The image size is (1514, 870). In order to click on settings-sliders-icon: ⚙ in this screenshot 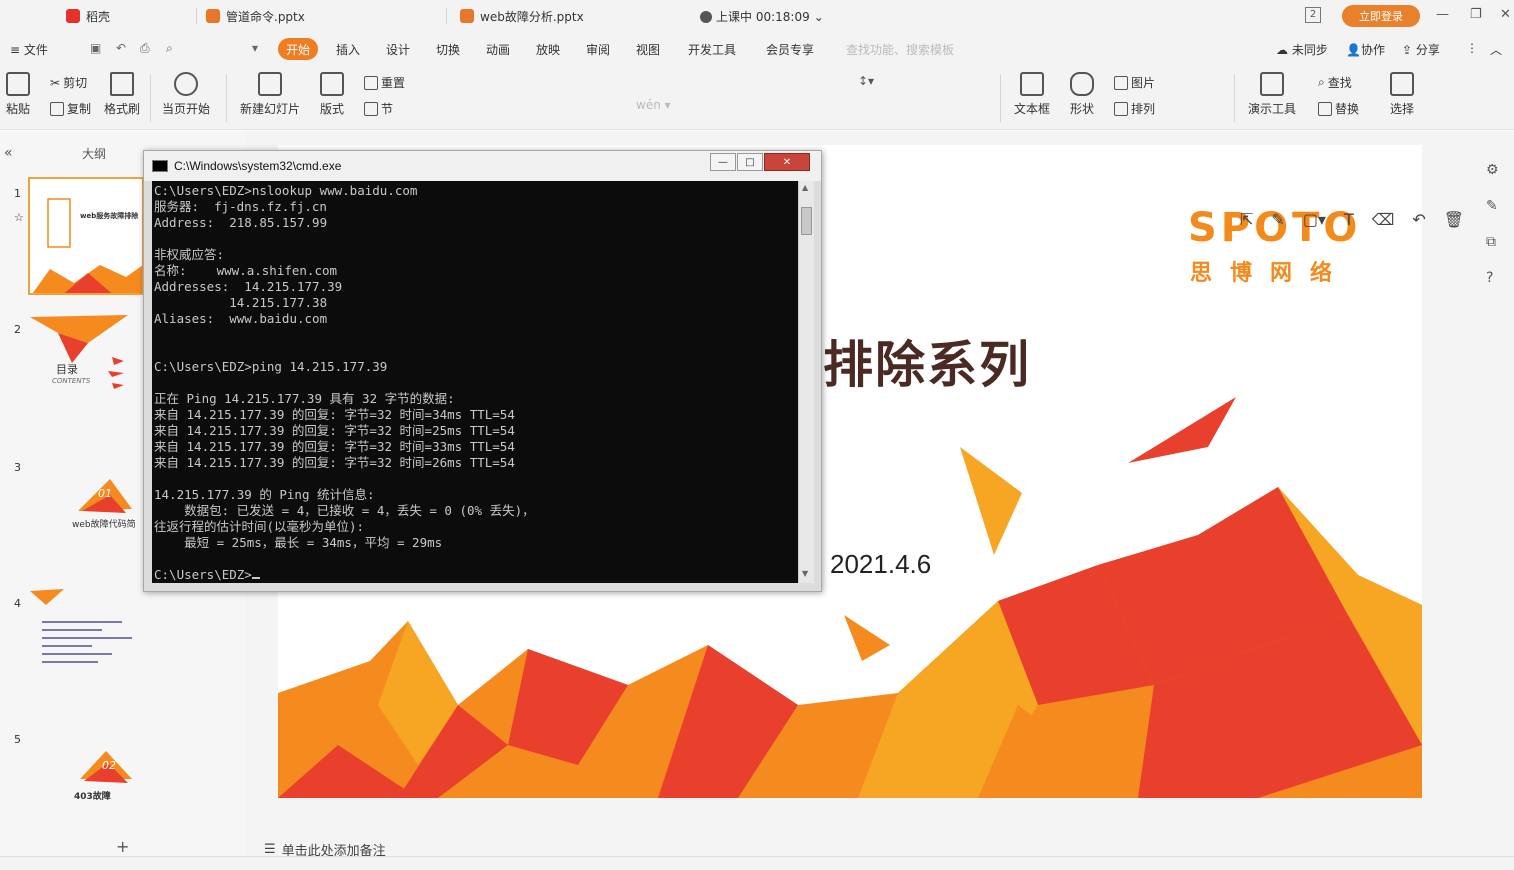, I will do `click(1492, 170)`.